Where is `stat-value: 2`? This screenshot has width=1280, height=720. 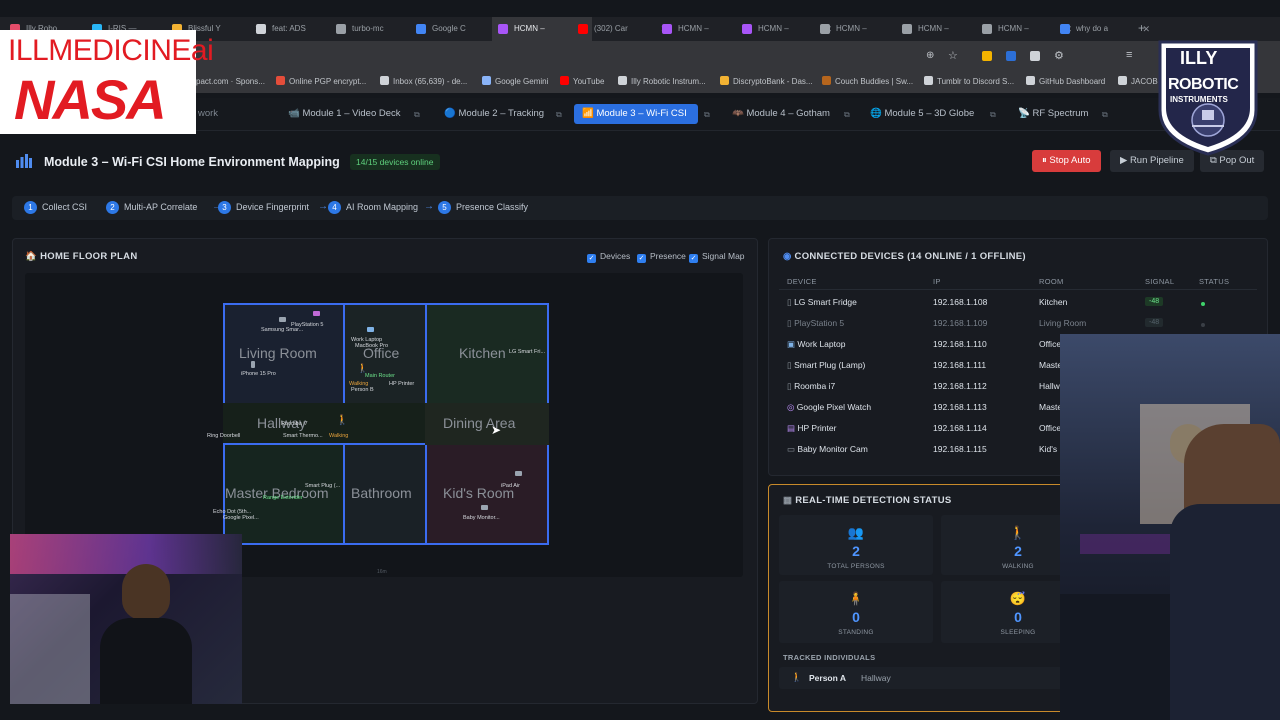
stat-value: 2 is located at coordinates (856, 551).